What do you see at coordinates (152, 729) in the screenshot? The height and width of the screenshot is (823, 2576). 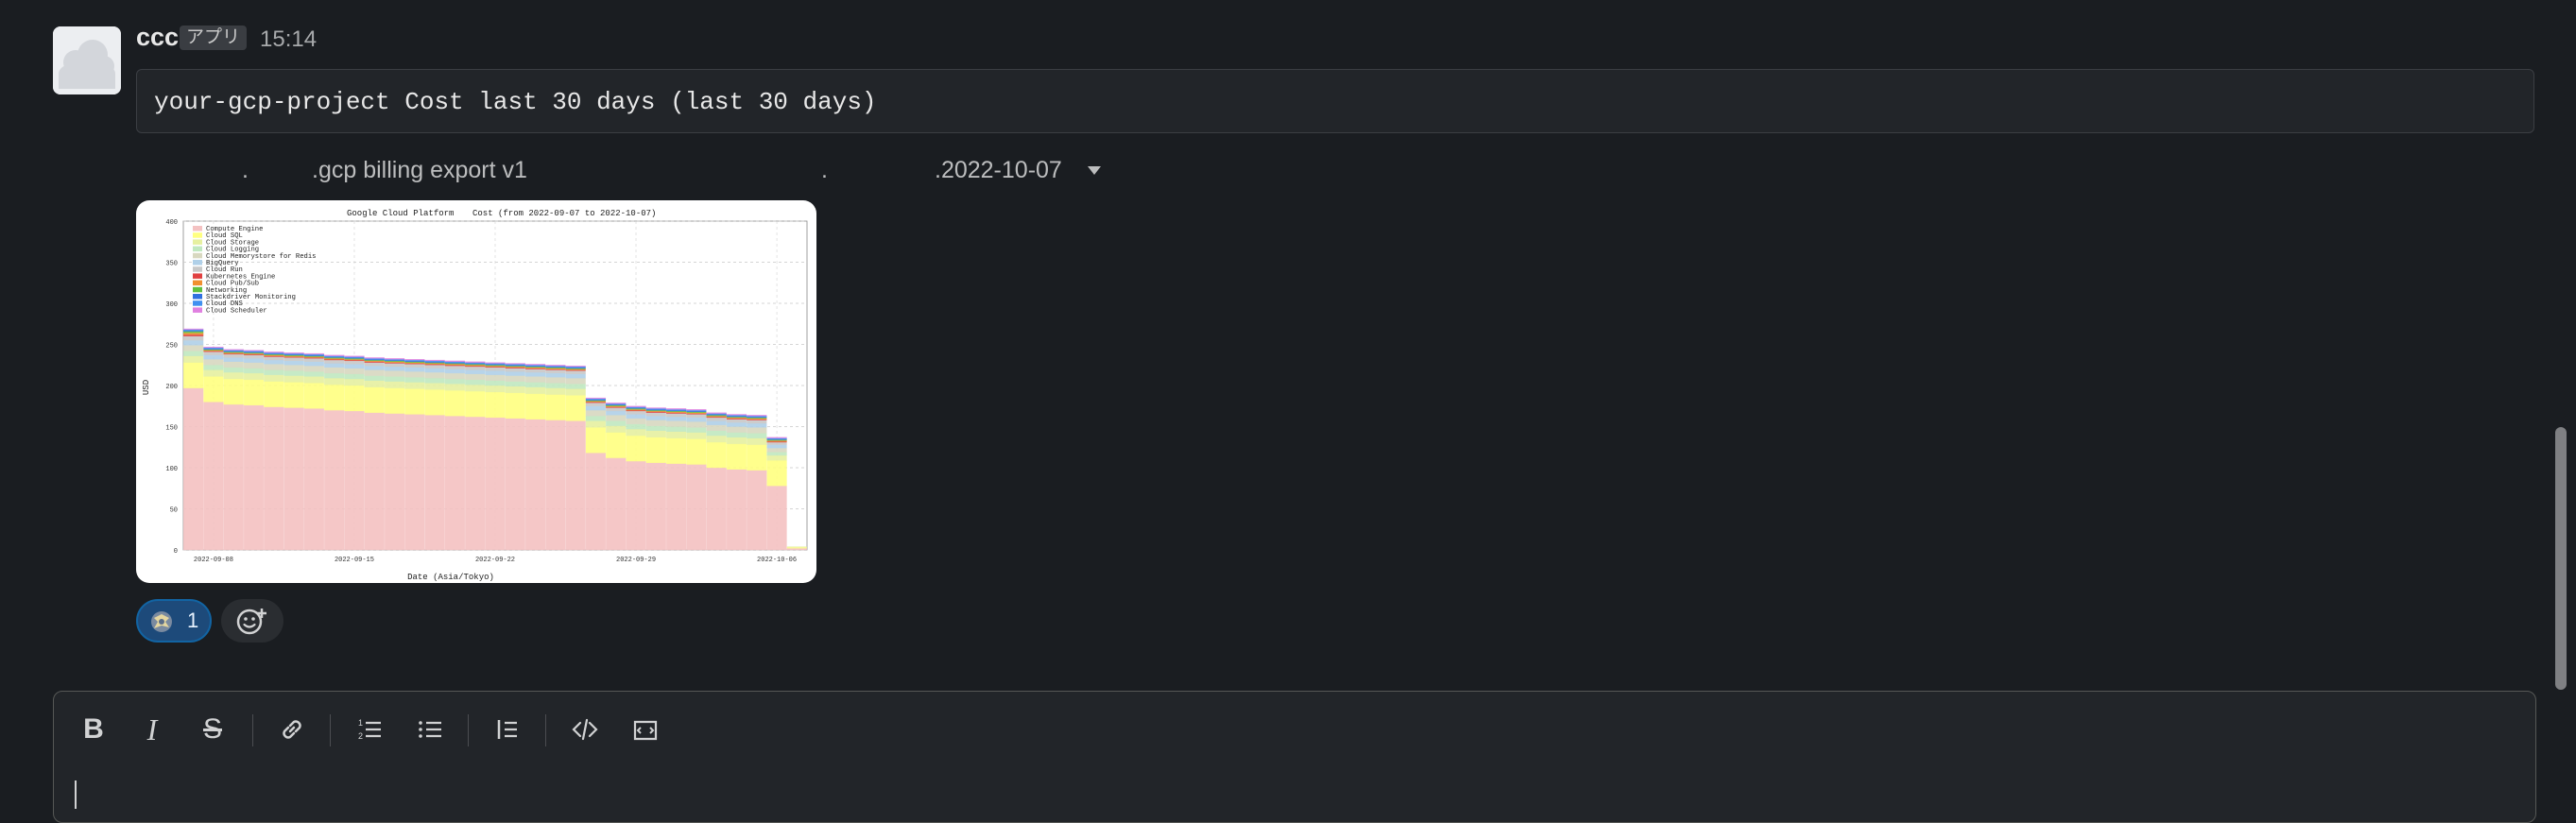 I see `italic-icon: I` at bounding box center [152, 729].